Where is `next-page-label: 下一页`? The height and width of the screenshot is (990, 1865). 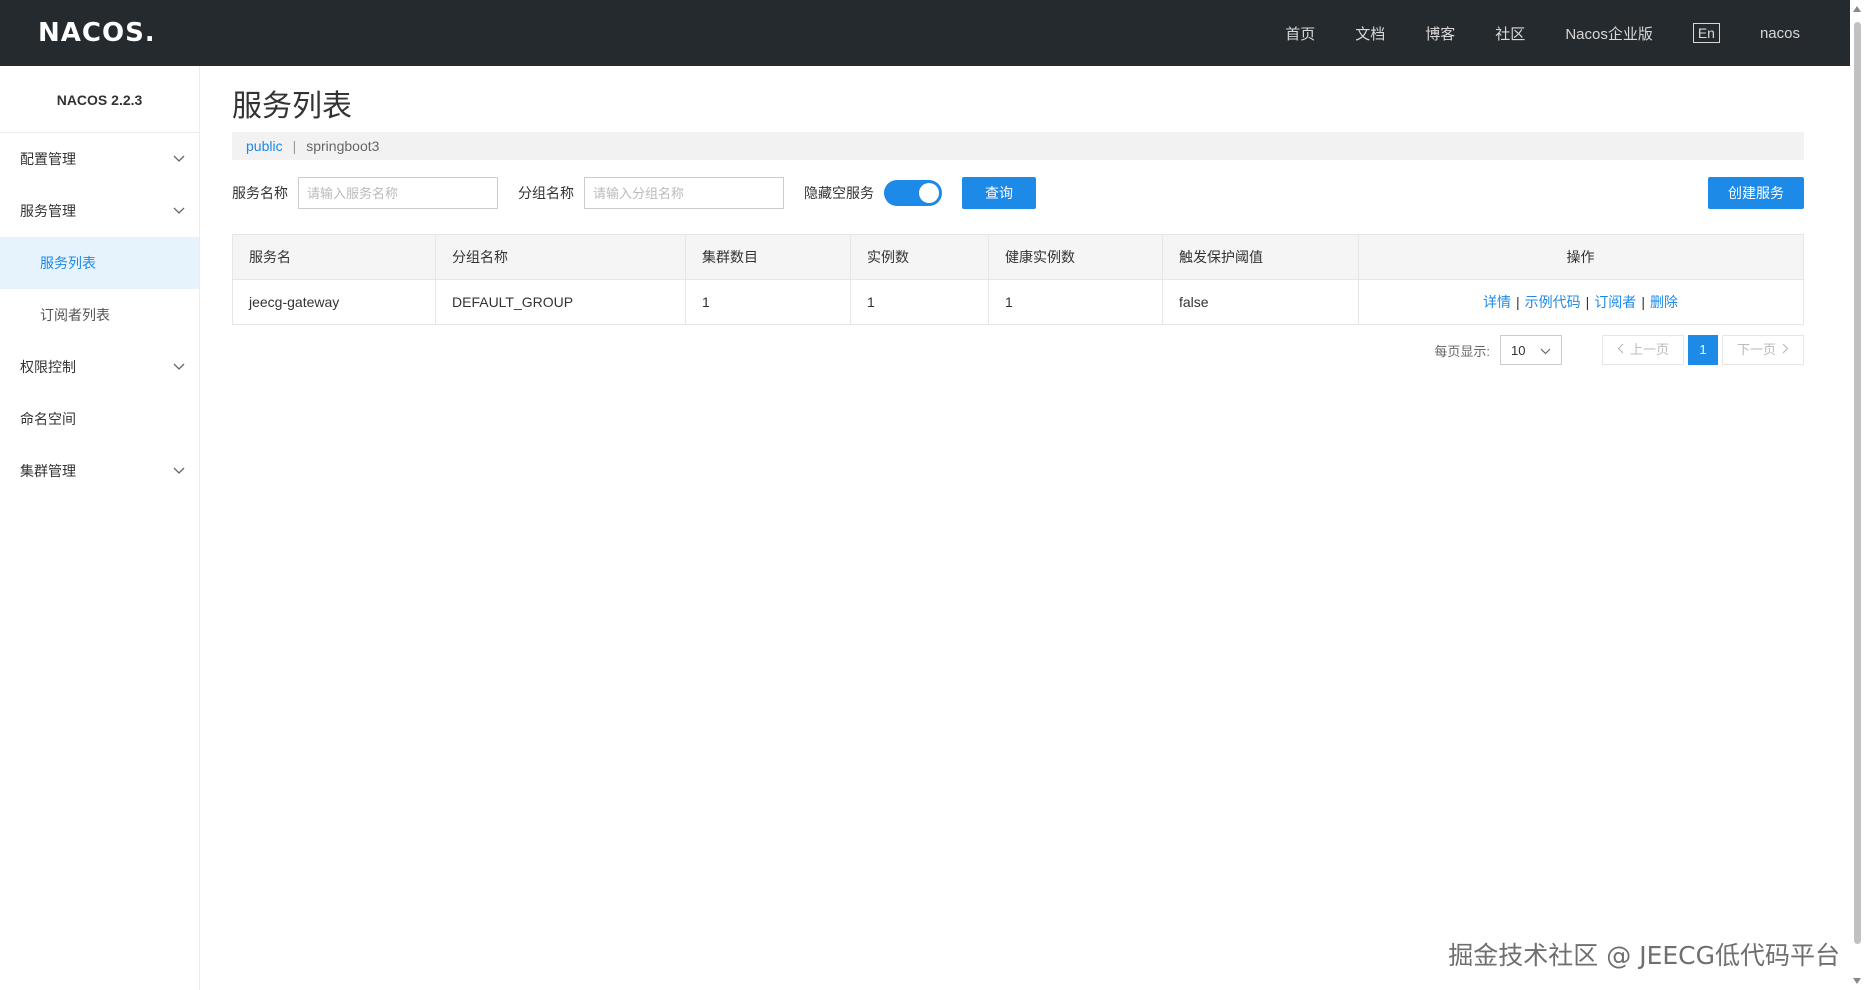 next-page-label: 下一页 is located at coordinates (1756, 349).